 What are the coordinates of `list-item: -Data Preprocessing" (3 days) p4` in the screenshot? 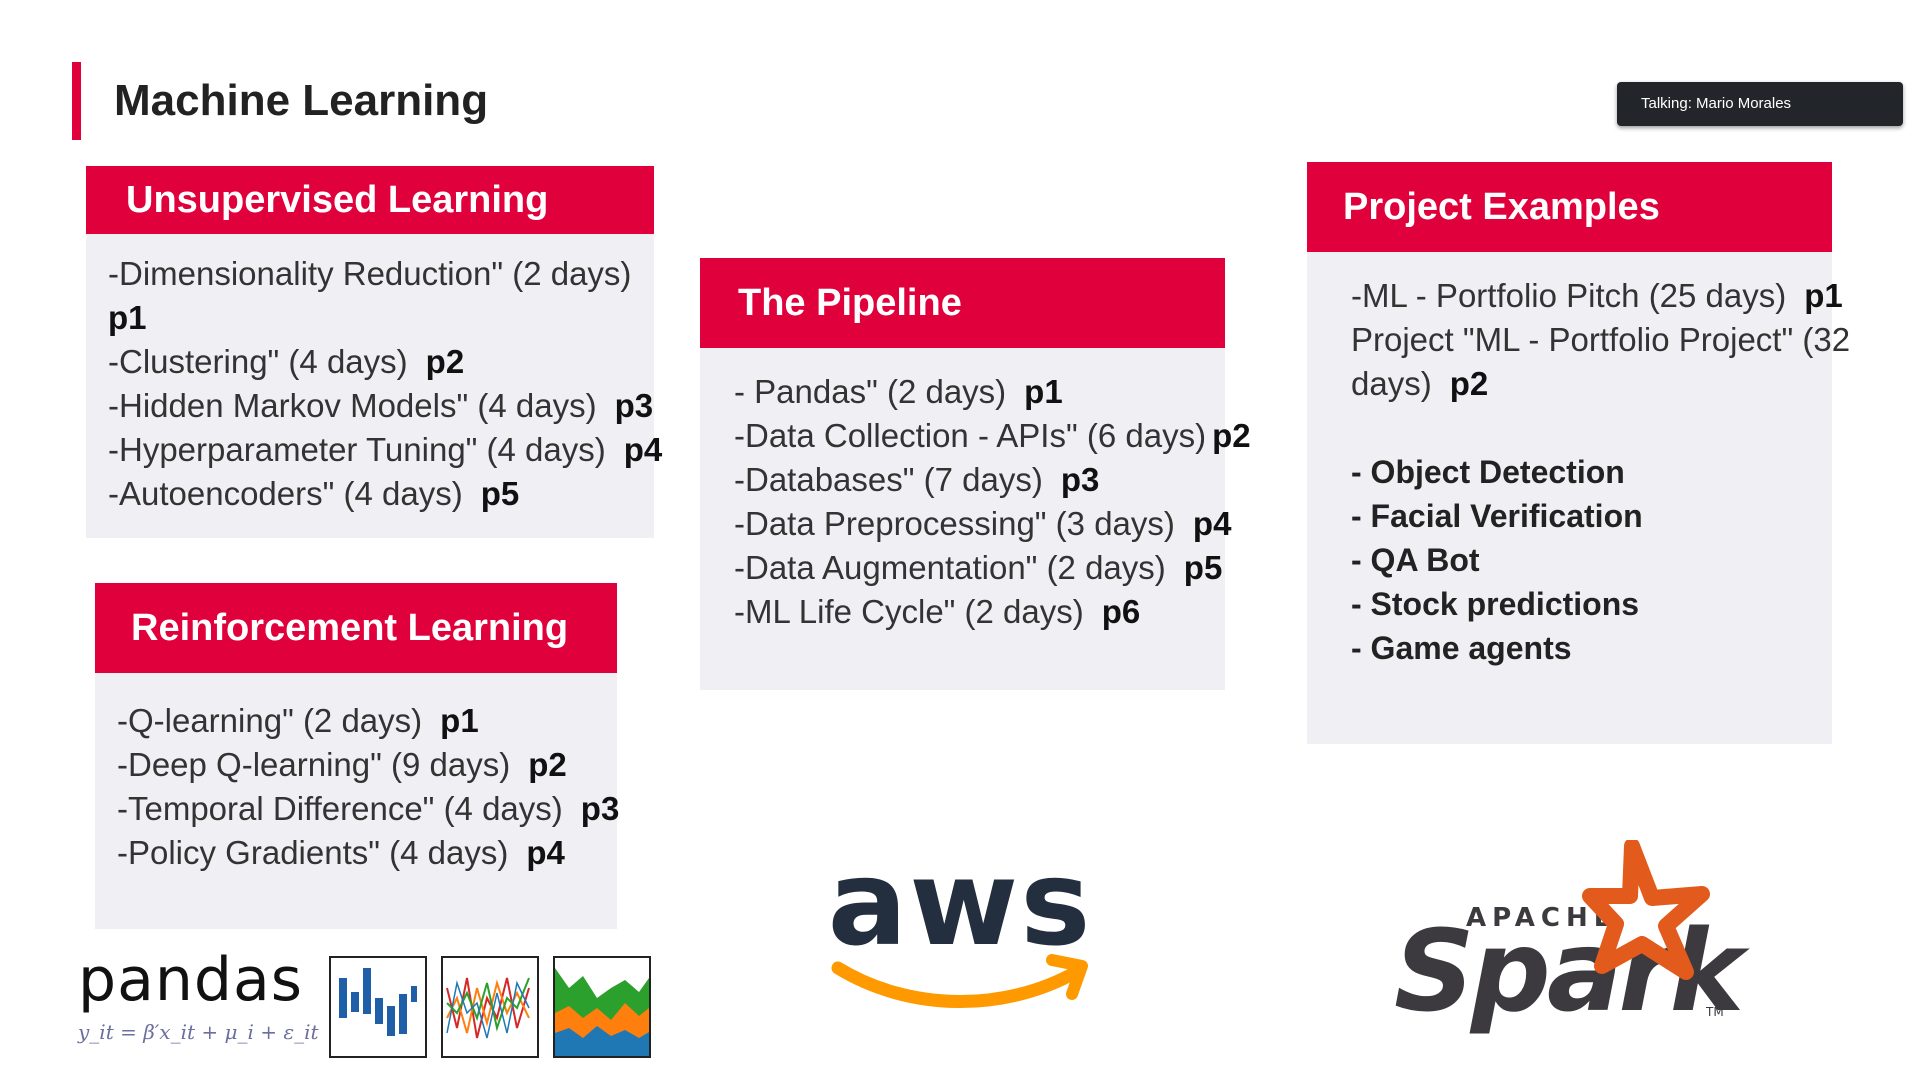 It's located at (982, 524).